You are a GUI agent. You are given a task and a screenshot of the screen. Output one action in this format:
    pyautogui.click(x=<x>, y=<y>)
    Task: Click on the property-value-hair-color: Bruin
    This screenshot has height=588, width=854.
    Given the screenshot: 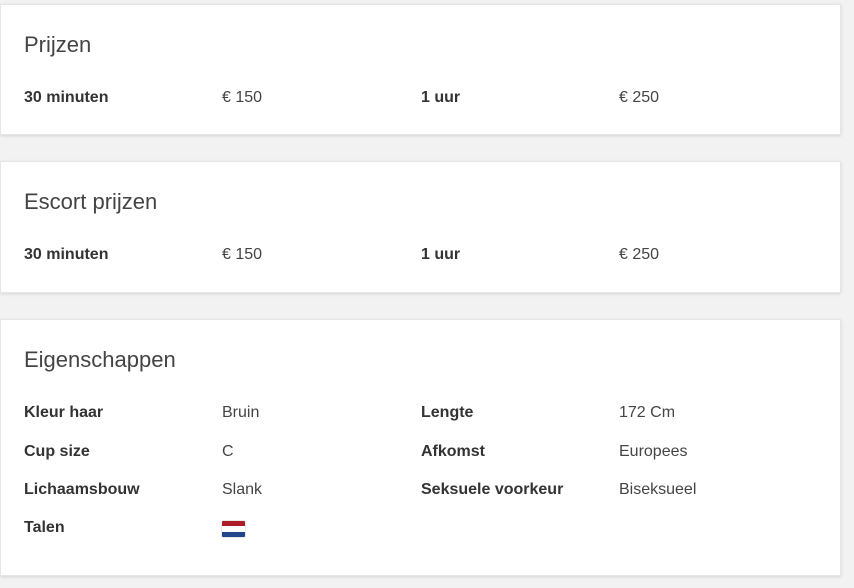 What is the action you would take?
    pyautogui.click(x=241, y=412)
    